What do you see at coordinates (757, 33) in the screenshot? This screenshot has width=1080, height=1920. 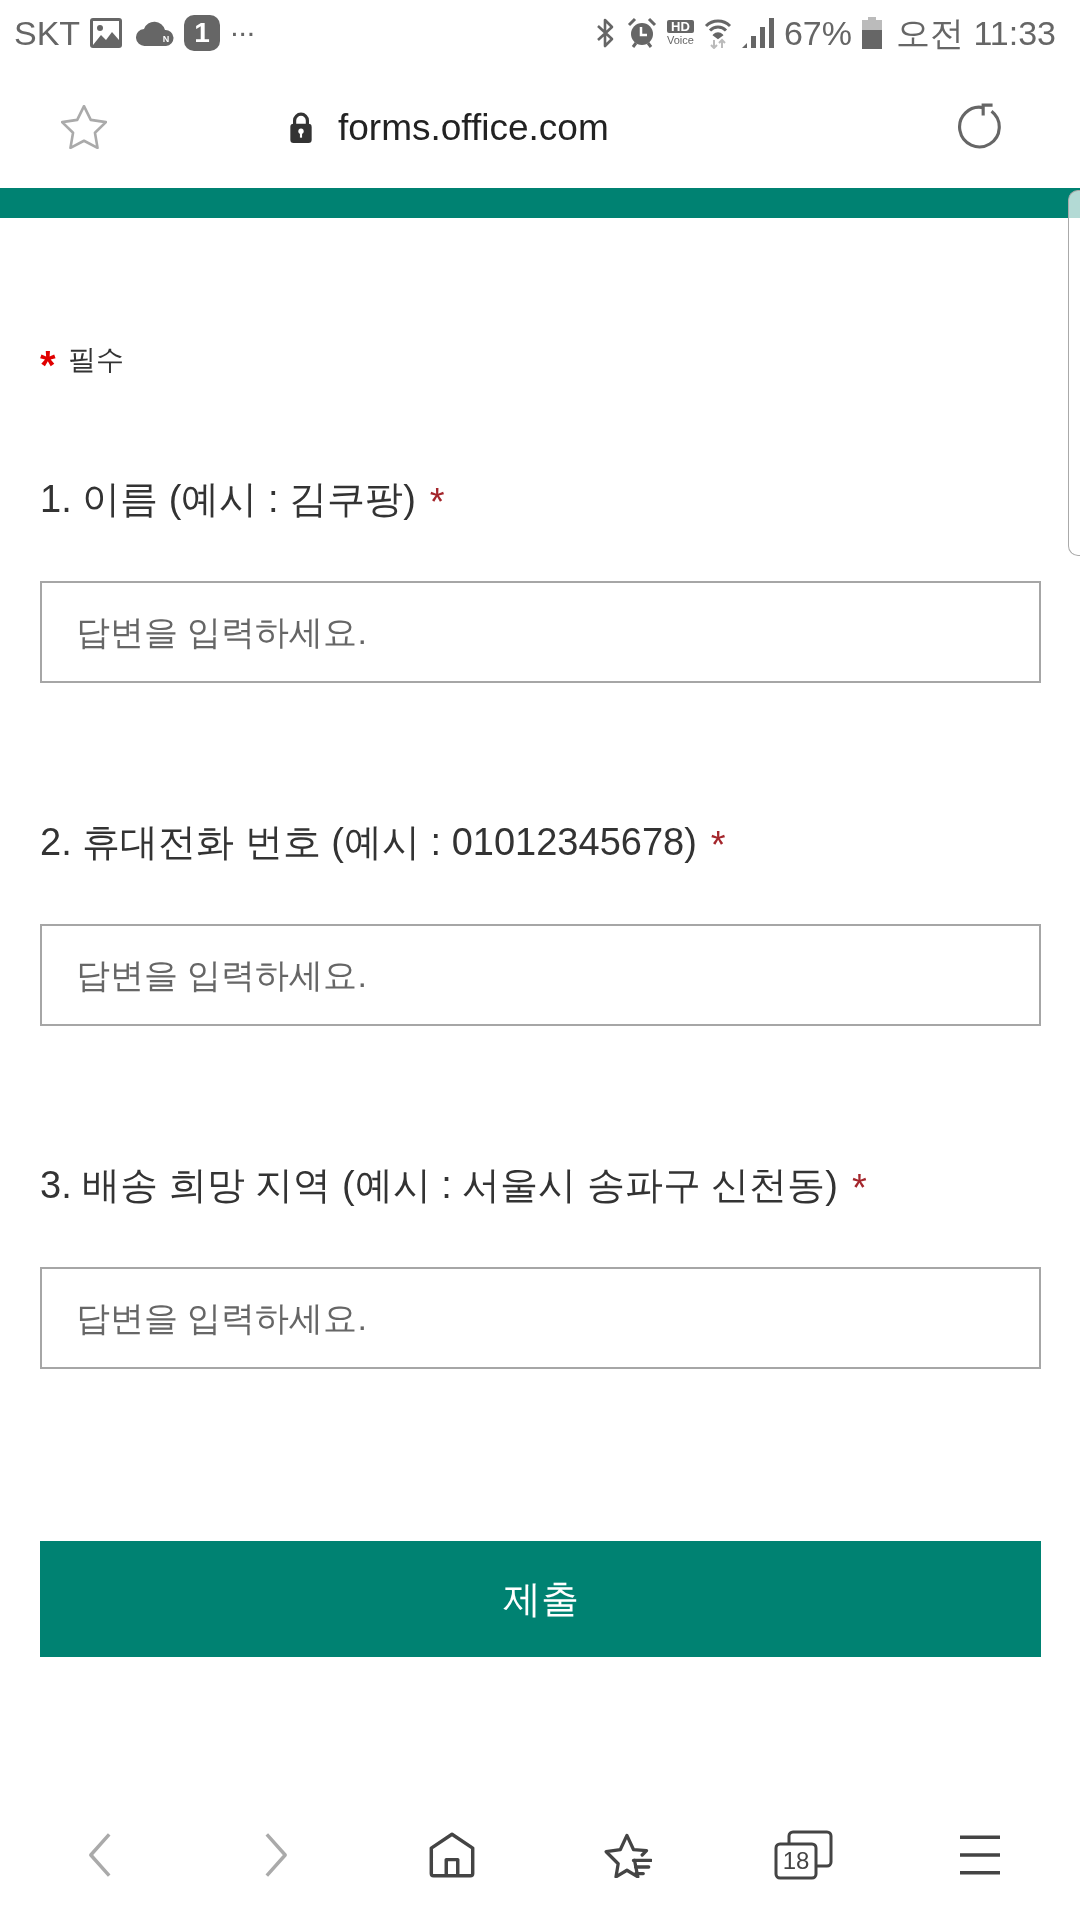 I see `signal-icon` at bounding box center [757, 33].